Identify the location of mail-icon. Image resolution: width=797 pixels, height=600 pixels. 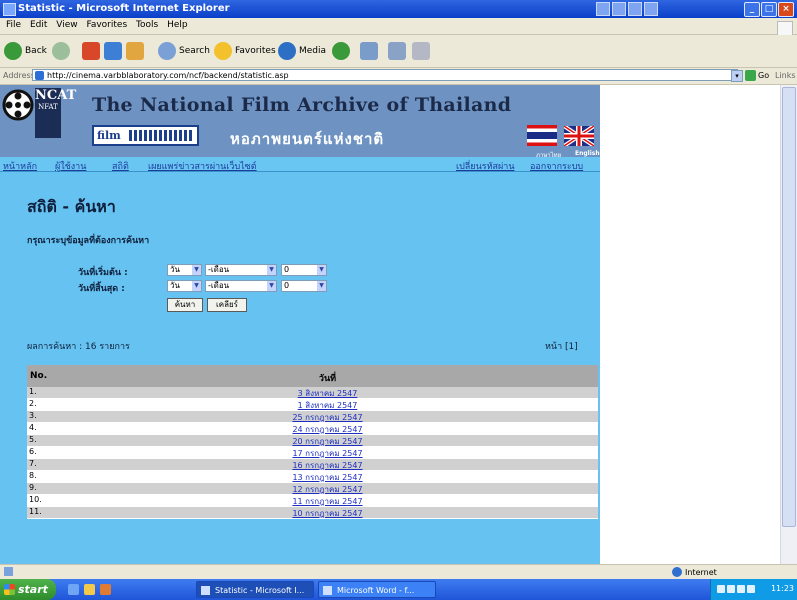
(369, 51).